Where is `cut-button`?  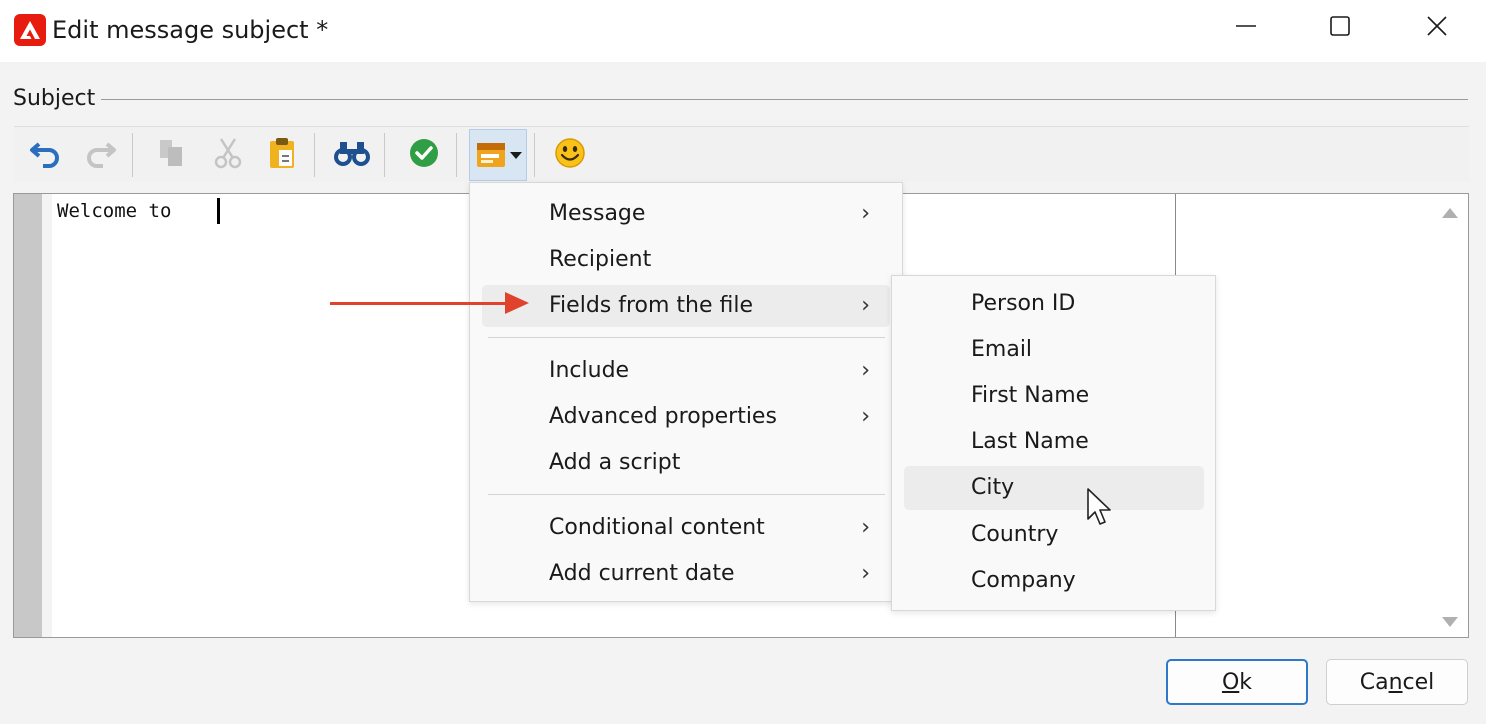 cut-button is located at coordinates (228, 155).